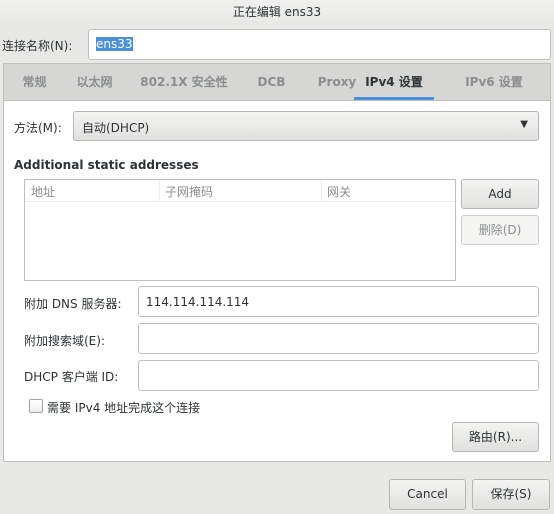 The height and width of the screenshot is (514, 554). What do you see at coordinates (494, 82) in the screenshot?
I see `tab-ipv6: IPv6 设置` at bounding box center [494, 82].